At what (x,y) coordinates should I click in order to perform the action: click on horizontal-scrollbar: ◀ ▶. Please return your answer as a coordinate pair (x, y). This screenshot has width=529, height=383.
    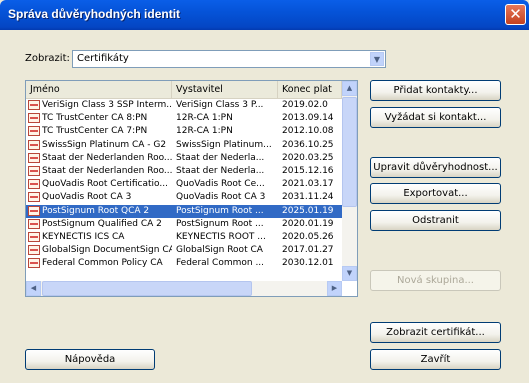
    Looking at the image, I should click on (184, 288).